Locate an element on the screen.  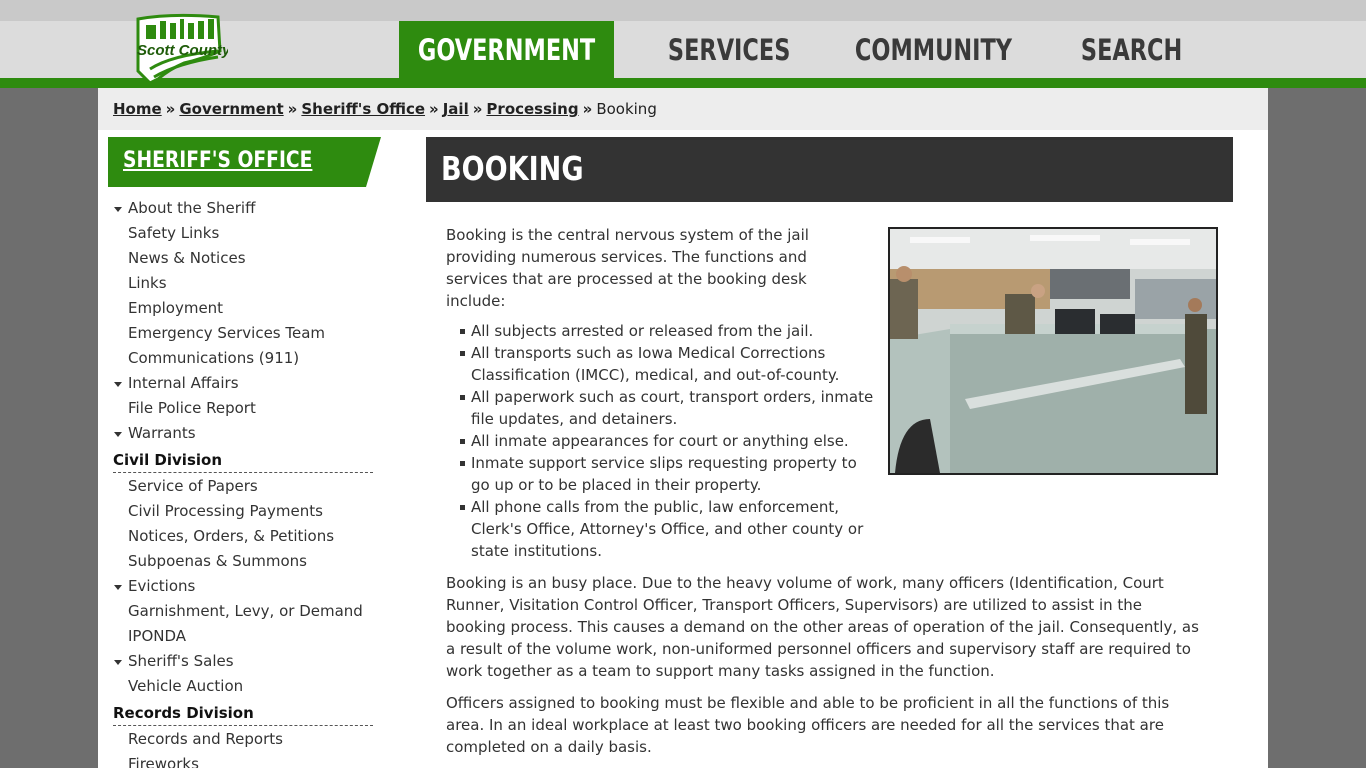
sidebar-item: Subpoenas & Summons is located at coordinates (243, 561).